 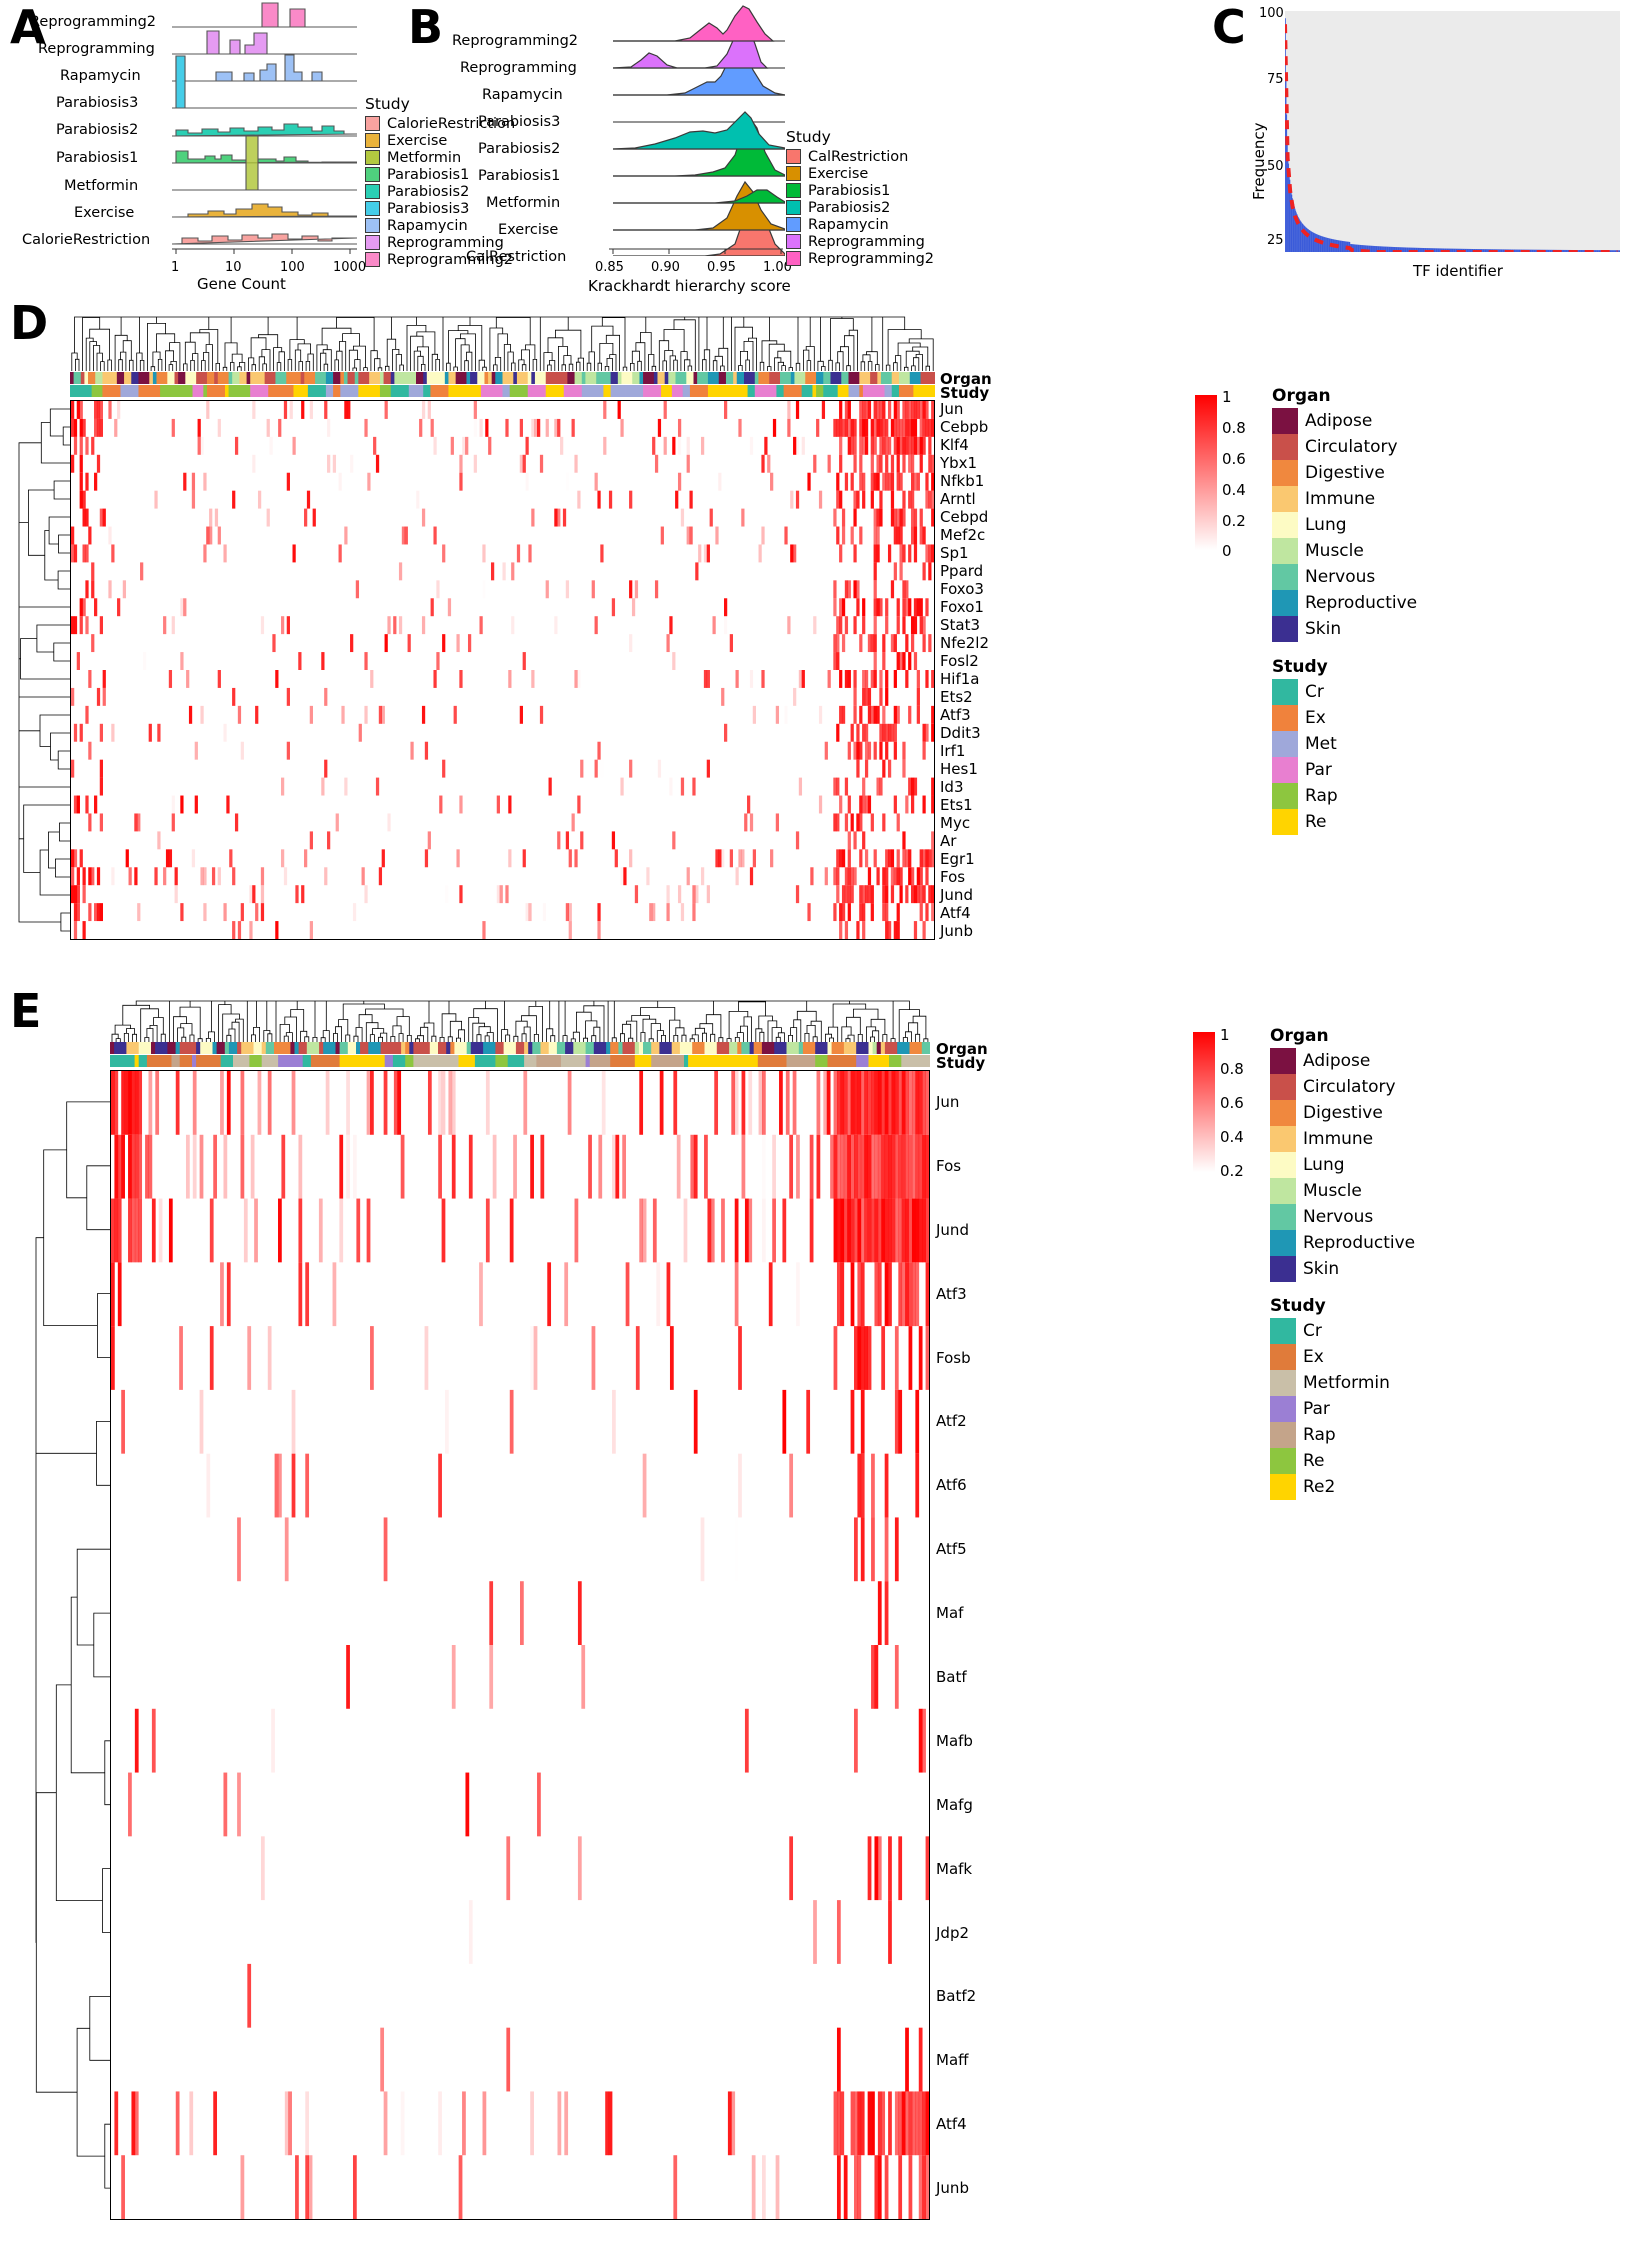 I want to click on gene-label: Ets2, so click(x=956, y=697).